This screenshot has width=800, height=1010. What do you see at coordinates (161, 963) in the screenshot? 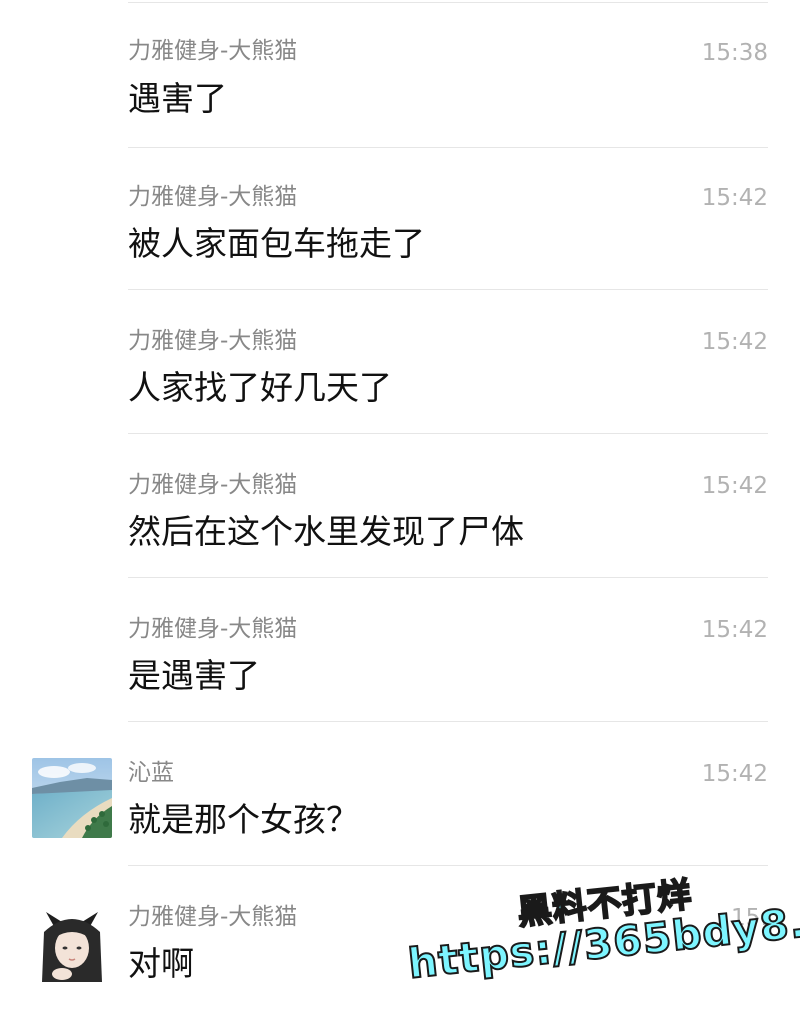
I see `message-text: 对啊` at bounding box center [161, 963].